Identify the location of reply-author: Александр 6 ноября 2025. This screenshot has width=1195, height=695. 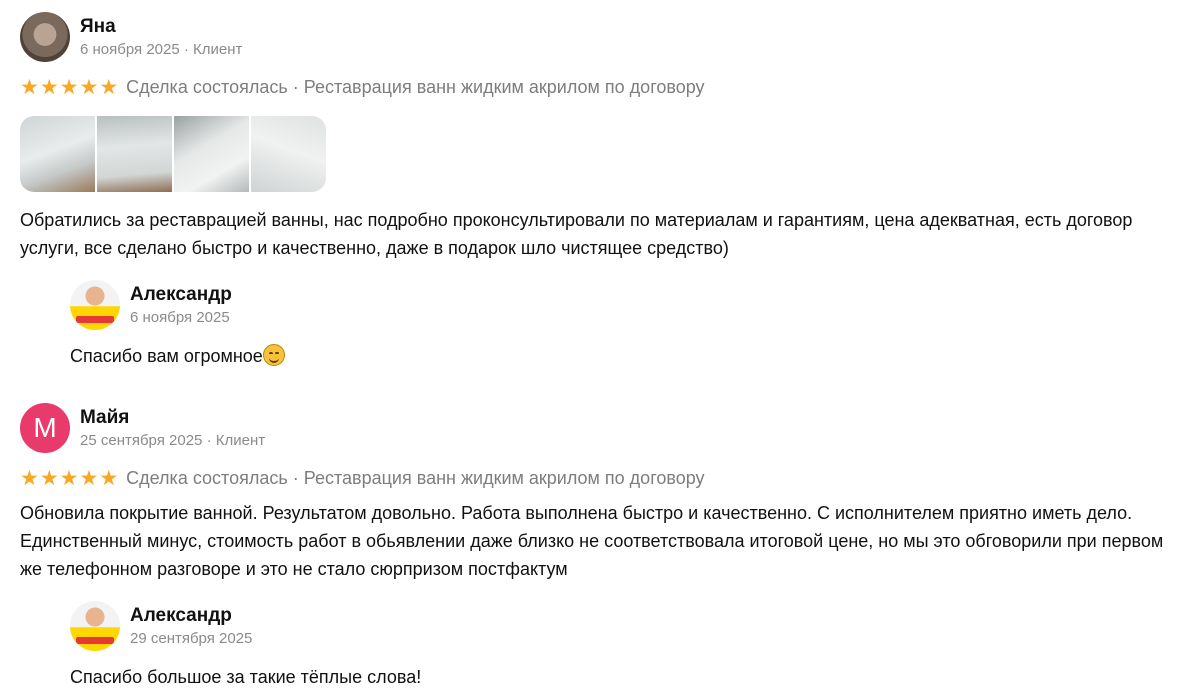
(625, 305).